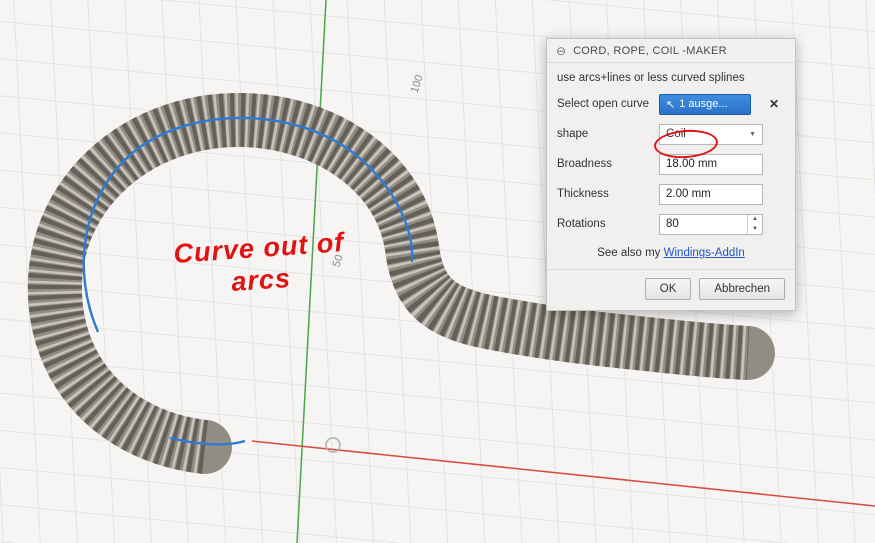  I want to click on chevron-down-icon: ▼, so click(752, 134).